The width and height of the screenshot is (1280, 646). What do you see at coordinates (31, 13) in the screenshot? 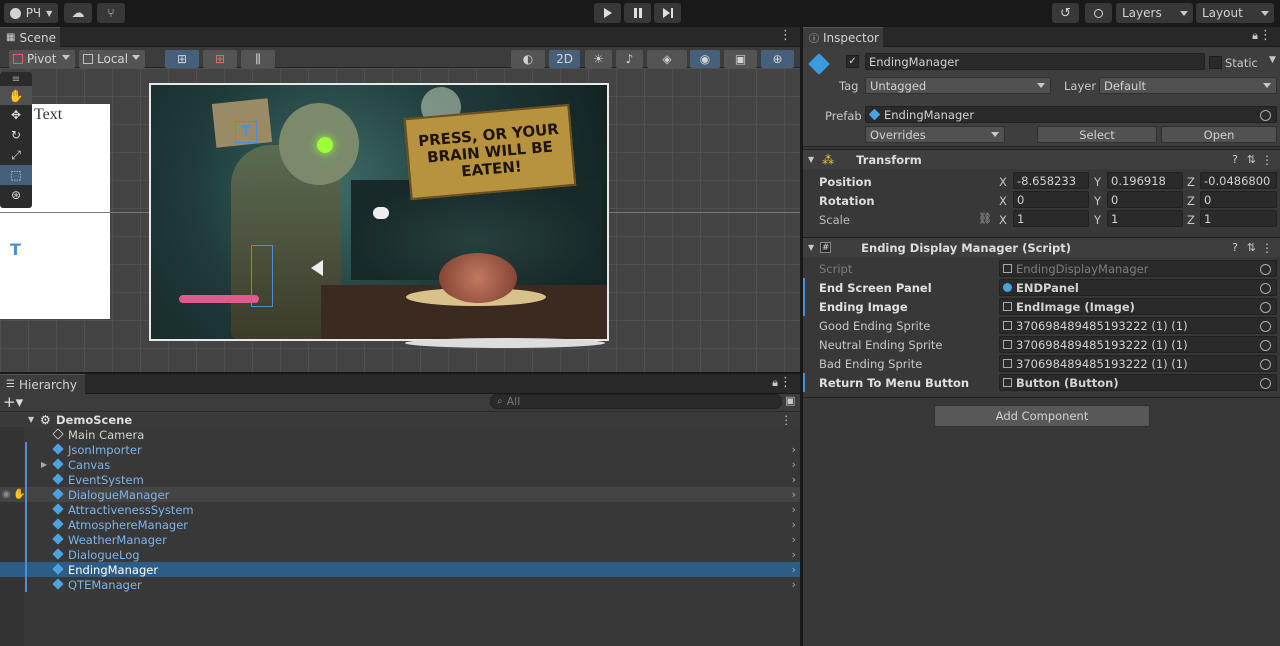
I see `account-dropdown: РЧ ▼` at bounding box center [31, 13].